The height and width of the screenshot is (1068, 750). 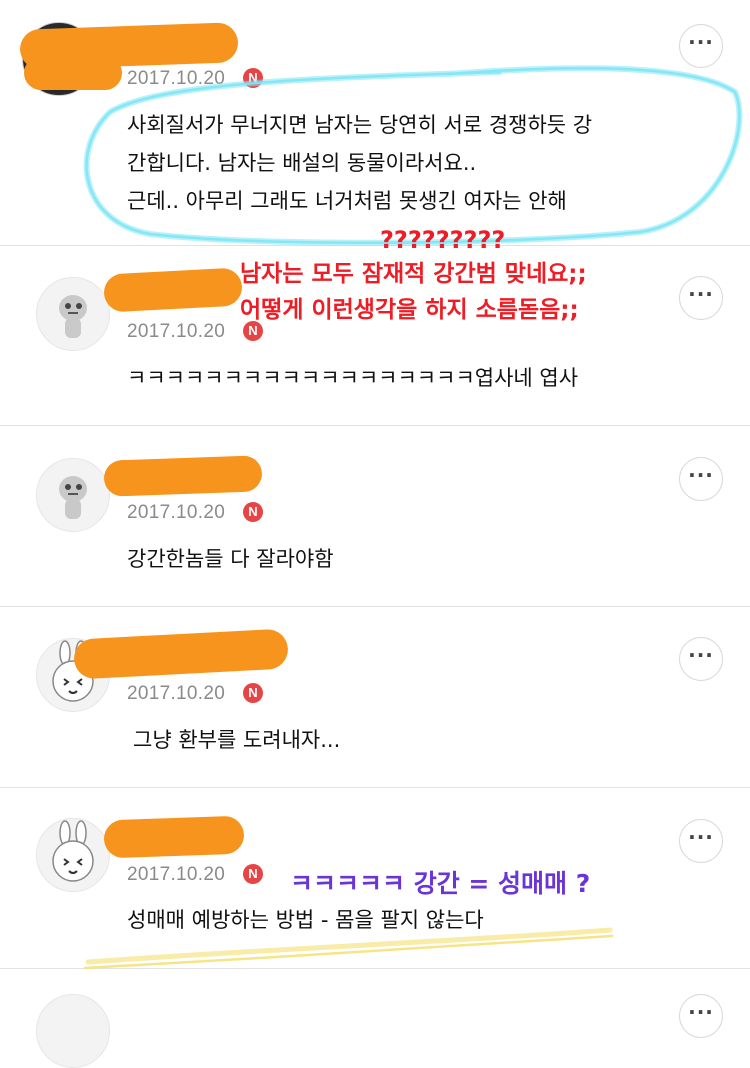 I want to click on comment-text-line: 사회질서가 무너지면 남자는 당연히 서로 경쟁하듯 강, so click(x=360, y=125).